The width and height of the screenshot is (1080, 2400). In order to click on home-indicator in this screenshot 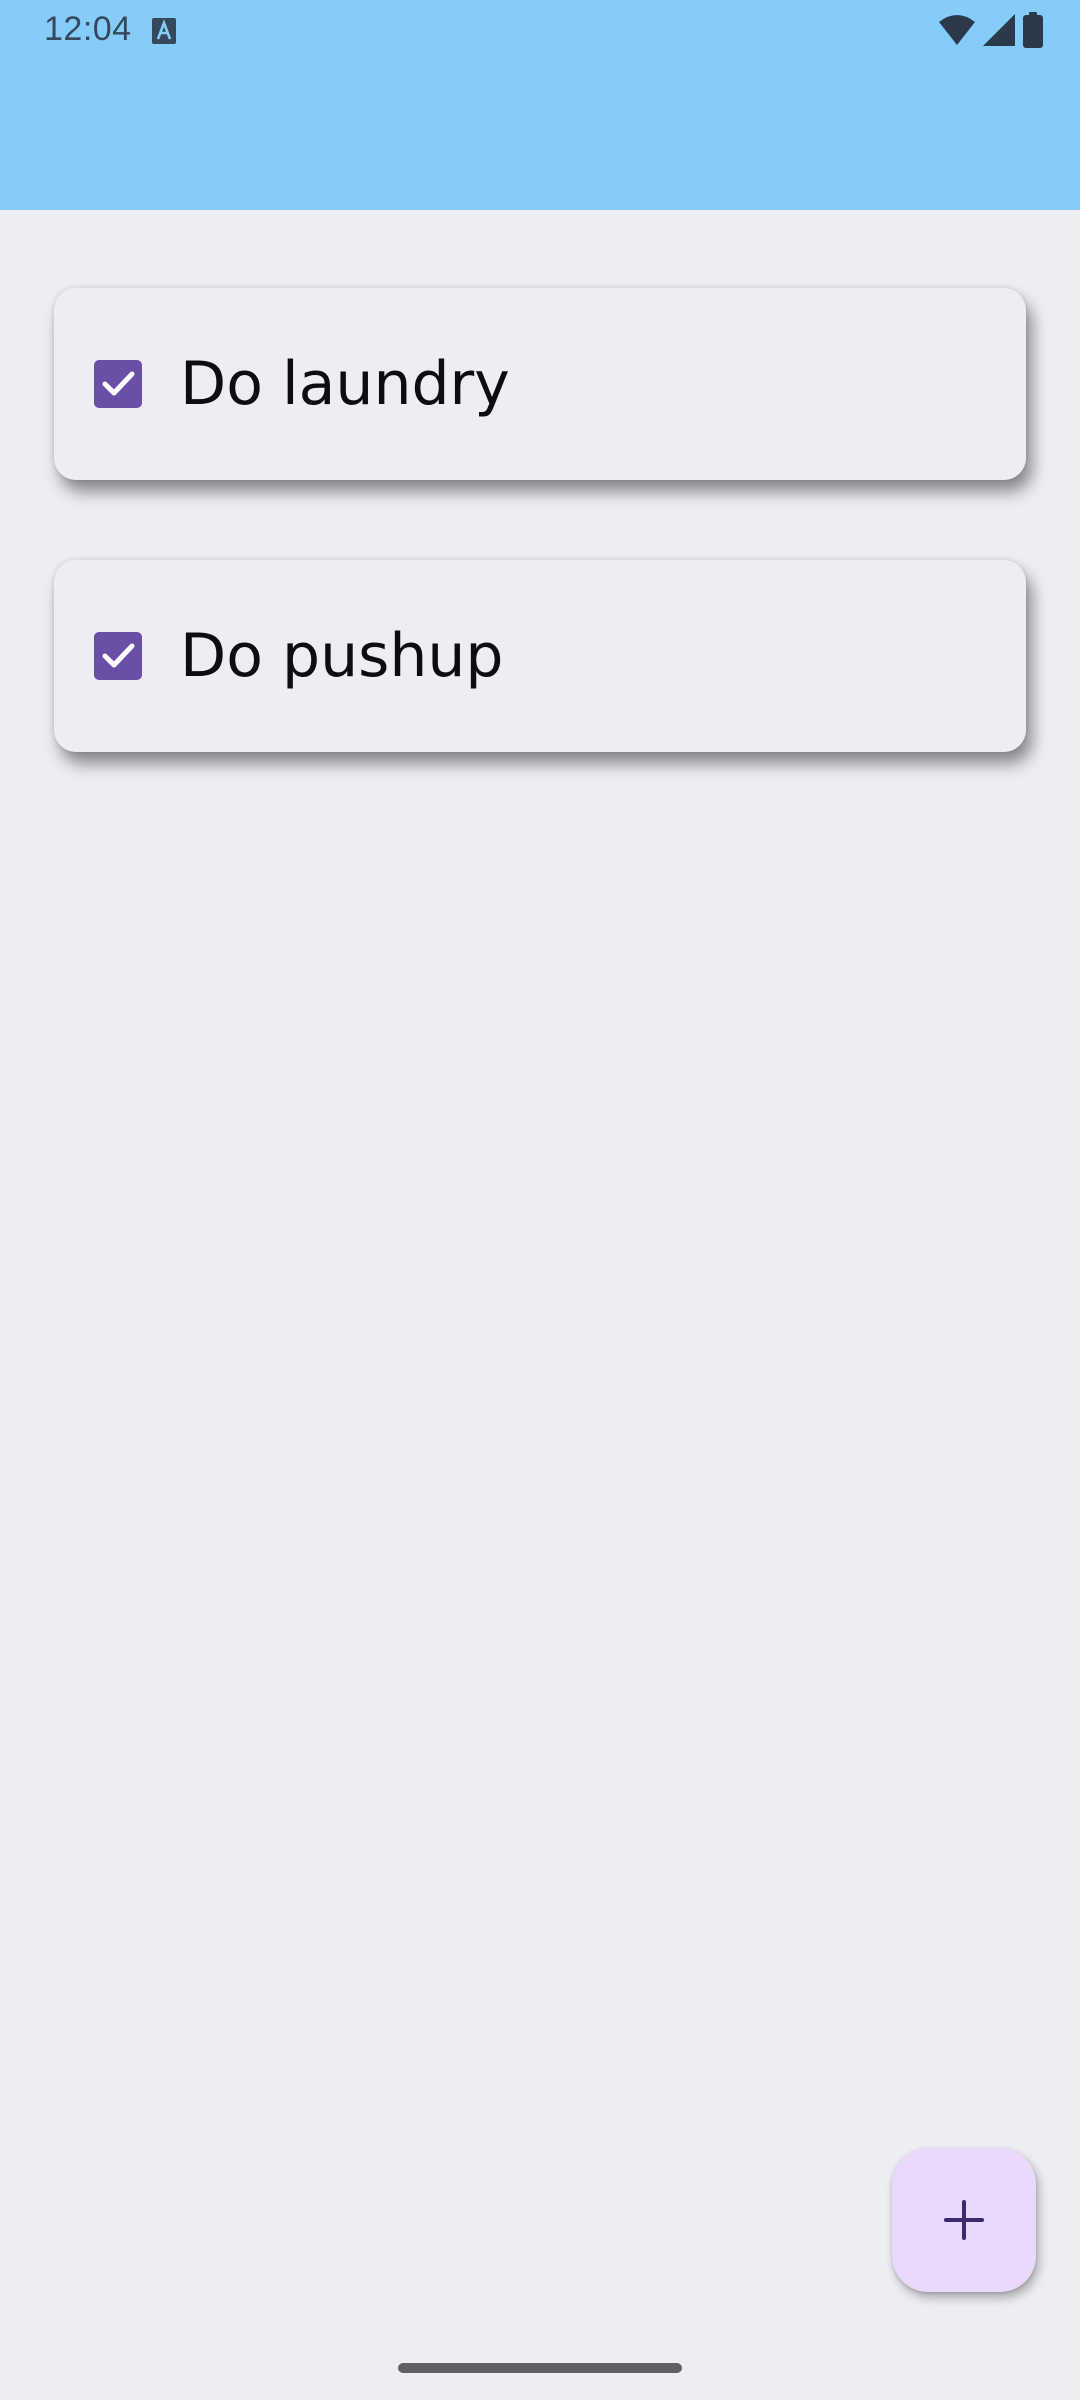, I will do `click(540, 2368)`.